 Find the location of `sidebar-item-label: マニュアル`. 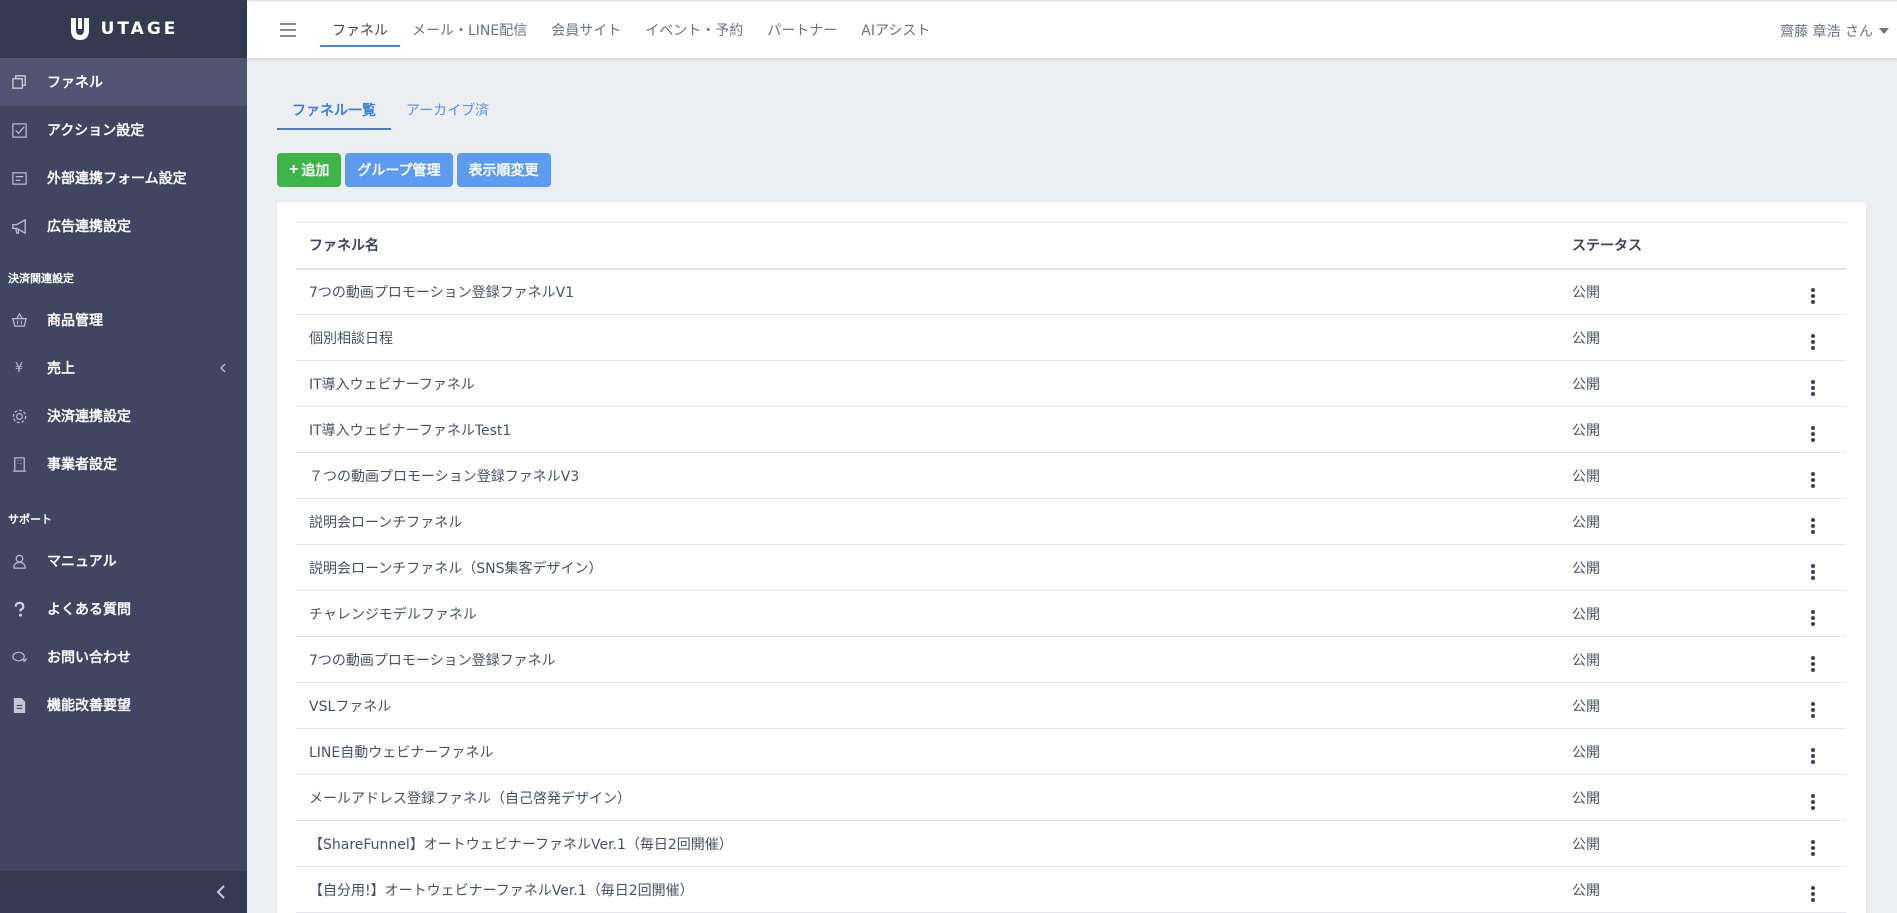

sidebar-item-label: マニュアル is located at coordinates (82, 562).